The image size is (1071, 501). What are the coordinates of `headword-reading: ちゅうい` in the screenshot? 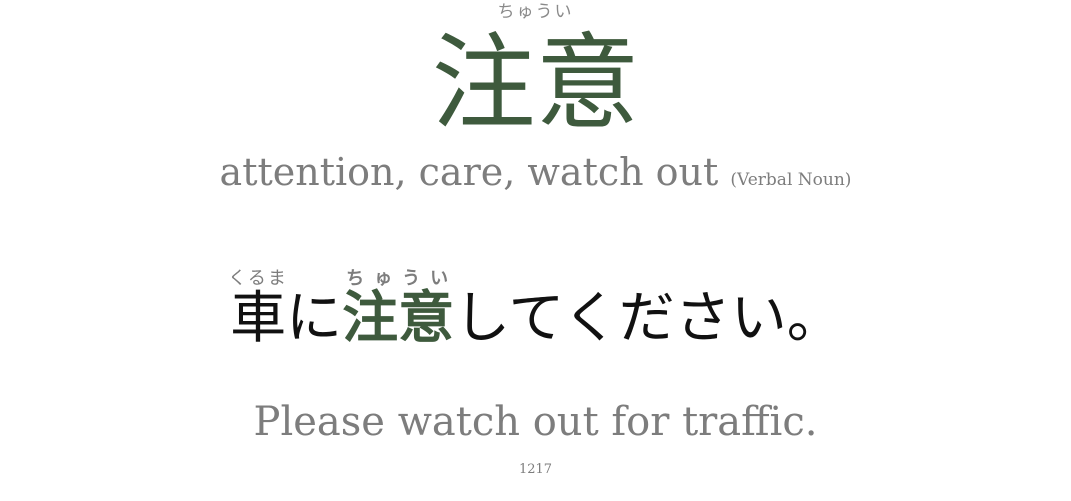 It's located at (535, 12).